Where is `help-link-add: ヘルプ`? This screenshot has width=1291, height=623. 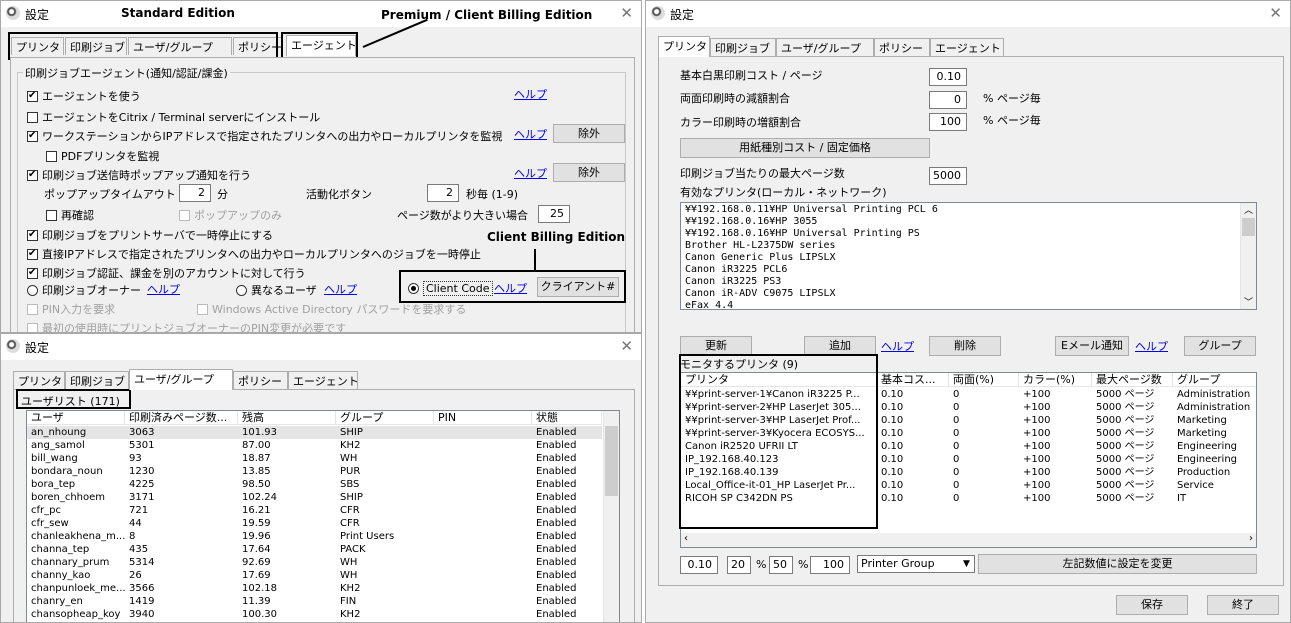
help-link-add: ヘルプ is located at coordinates (897, 346).